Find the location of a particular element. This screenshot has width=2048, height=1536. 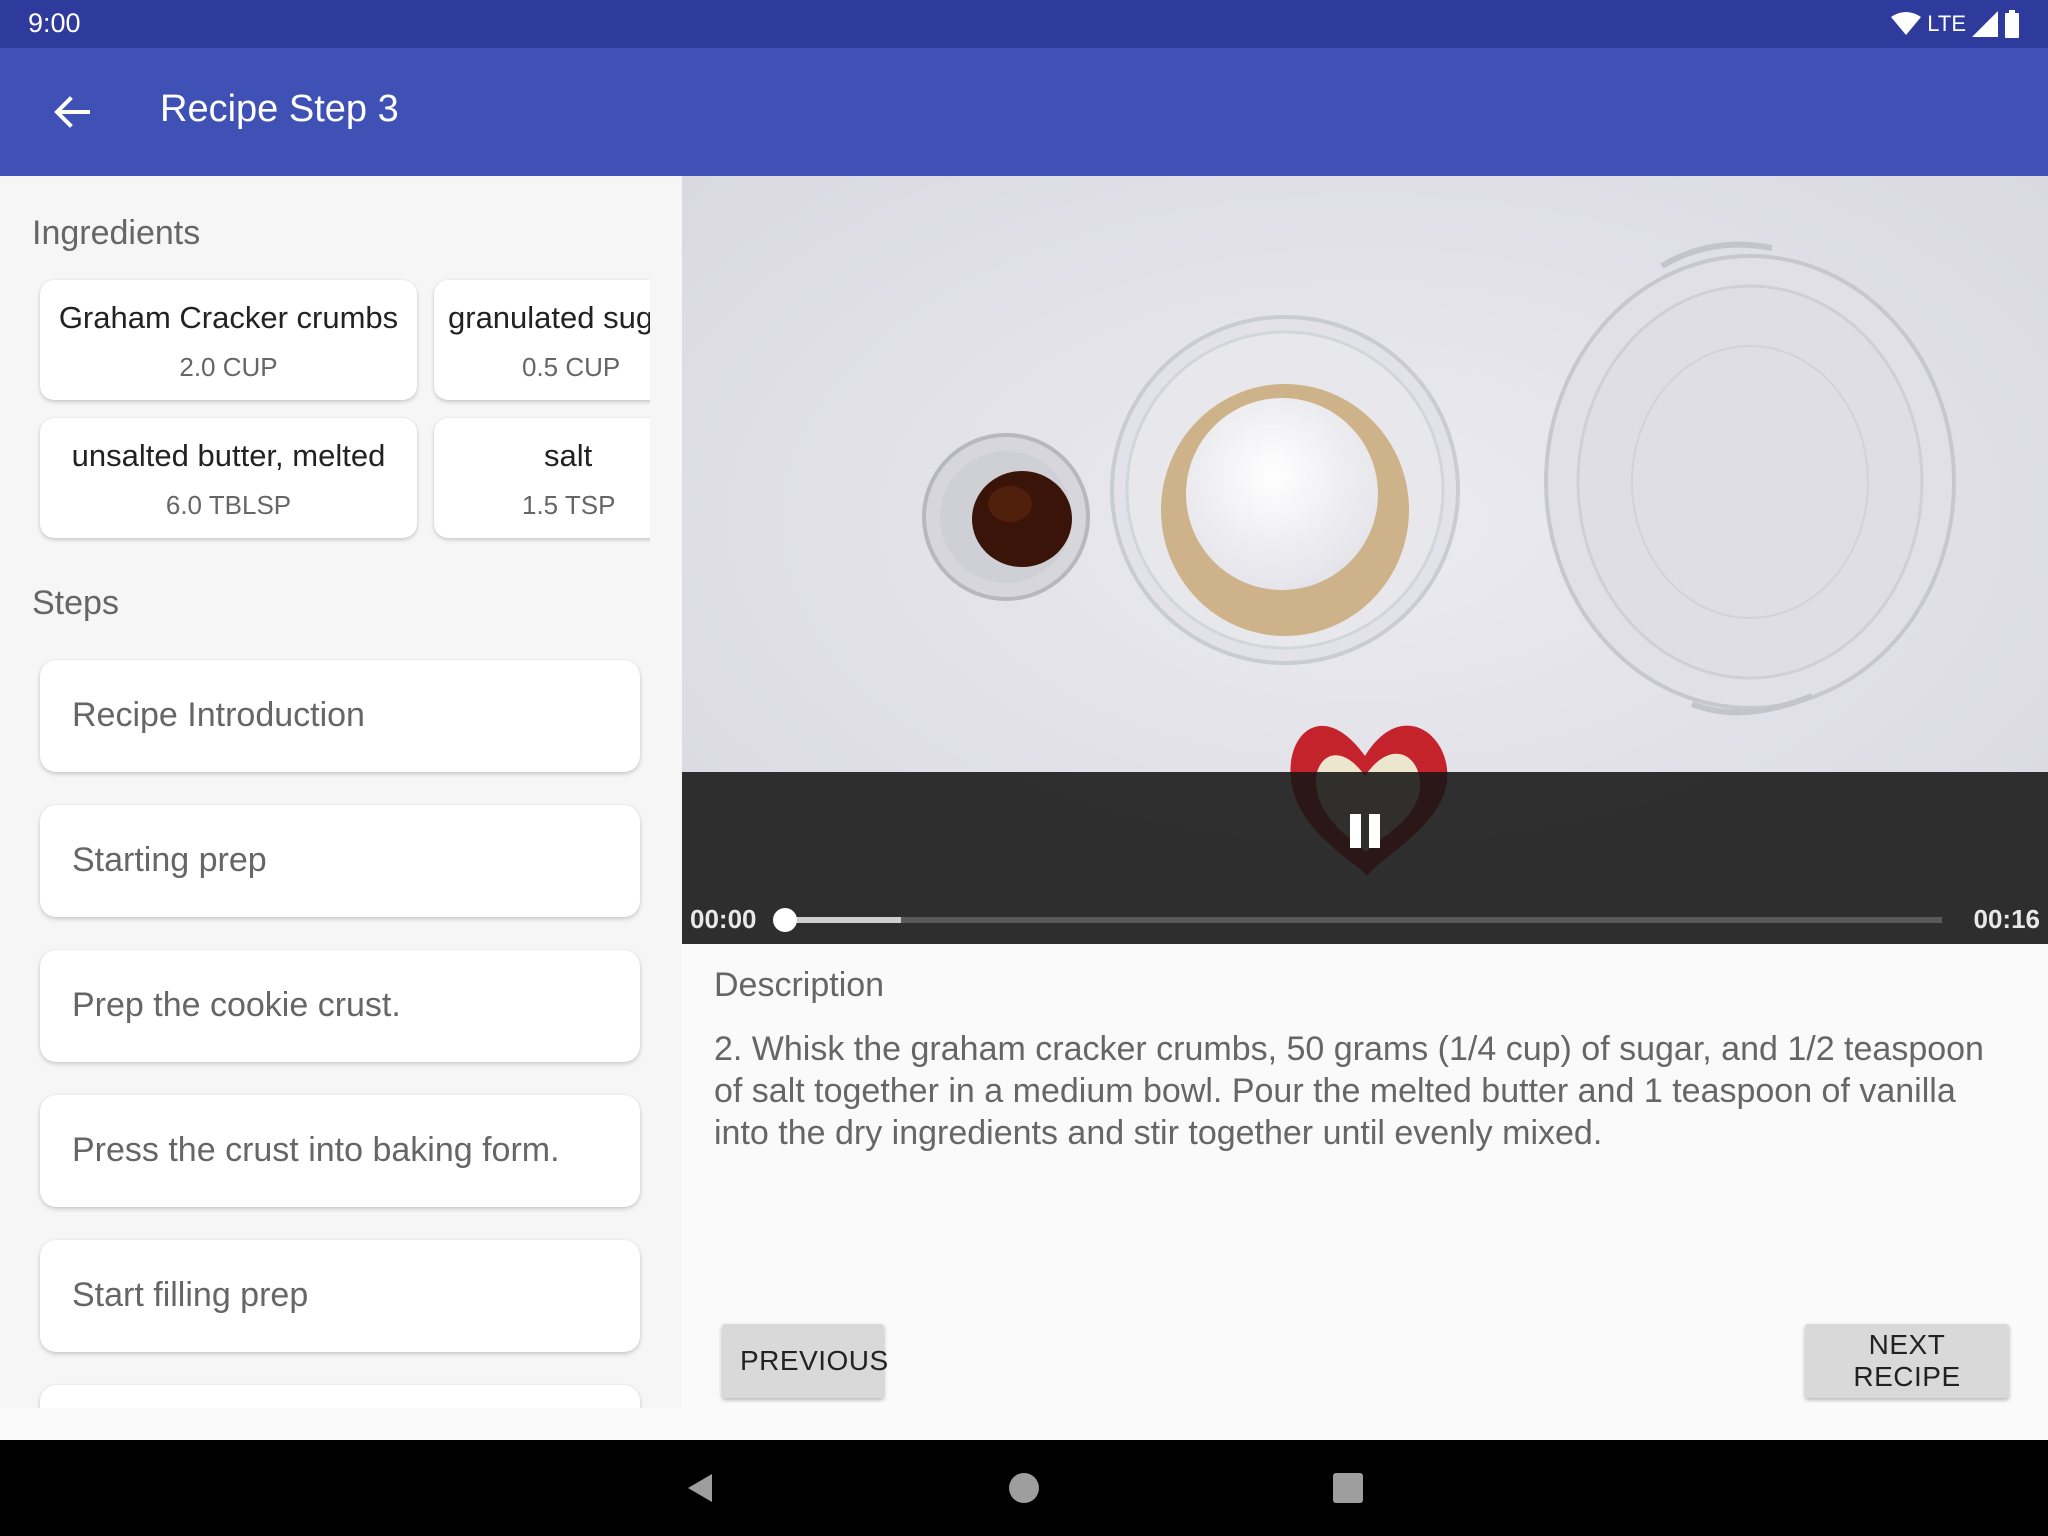

step-label: Recipe Introduction is located at coordinates (218, 715).